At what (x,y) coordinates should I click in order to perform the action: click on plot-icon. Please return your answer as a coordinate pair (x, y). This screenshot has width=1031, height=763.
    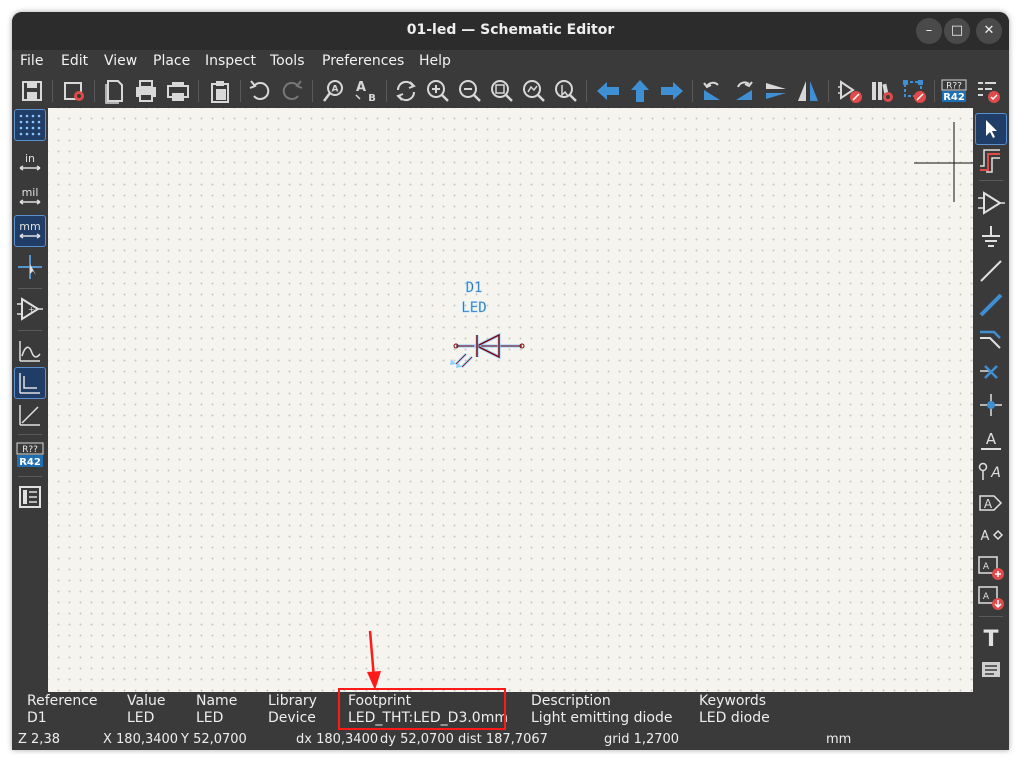
    Looking at the image, I should click on (178, 91).